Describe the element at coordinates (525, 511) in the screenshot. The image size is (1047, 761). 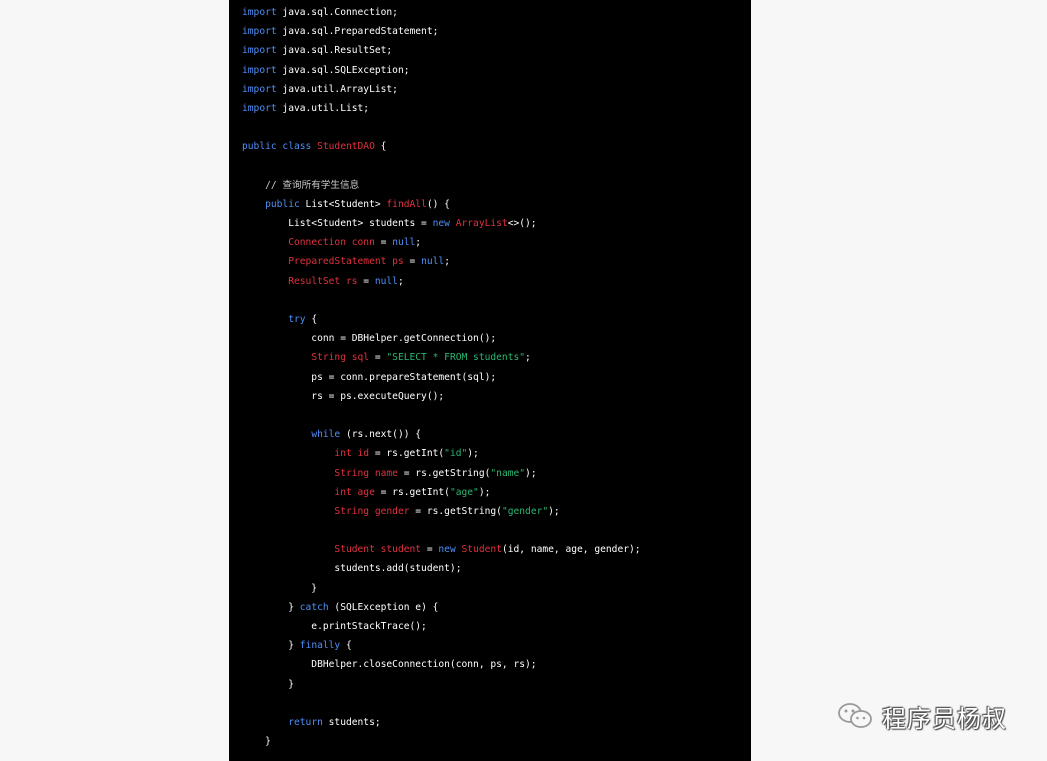
I see `code-token: "gender"` at that location.